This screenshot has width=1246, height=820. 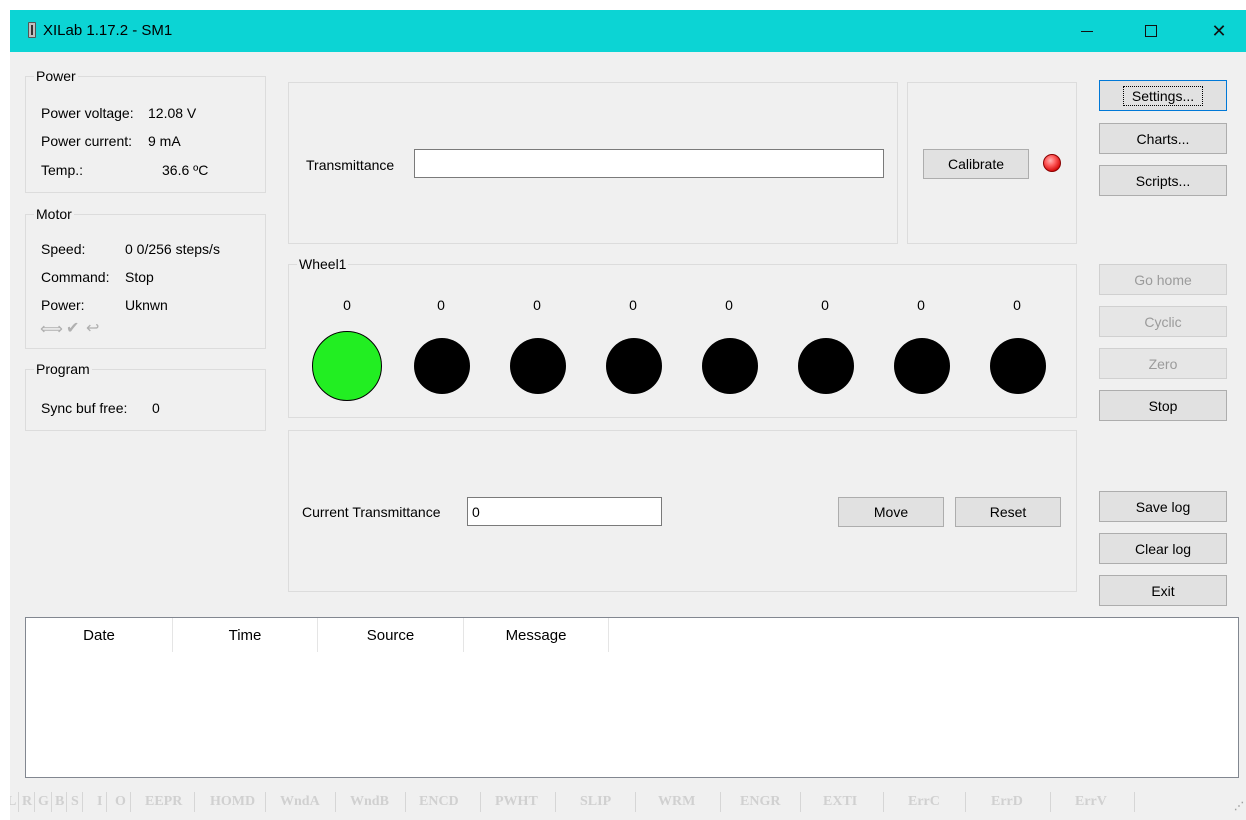 I want to click on stop-button: Stop, so click(x=1163, y=405).